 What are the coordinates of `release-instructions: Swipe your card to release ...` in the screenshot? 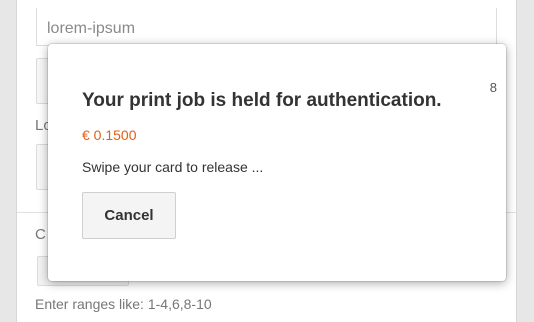 It's located at (173, 167).